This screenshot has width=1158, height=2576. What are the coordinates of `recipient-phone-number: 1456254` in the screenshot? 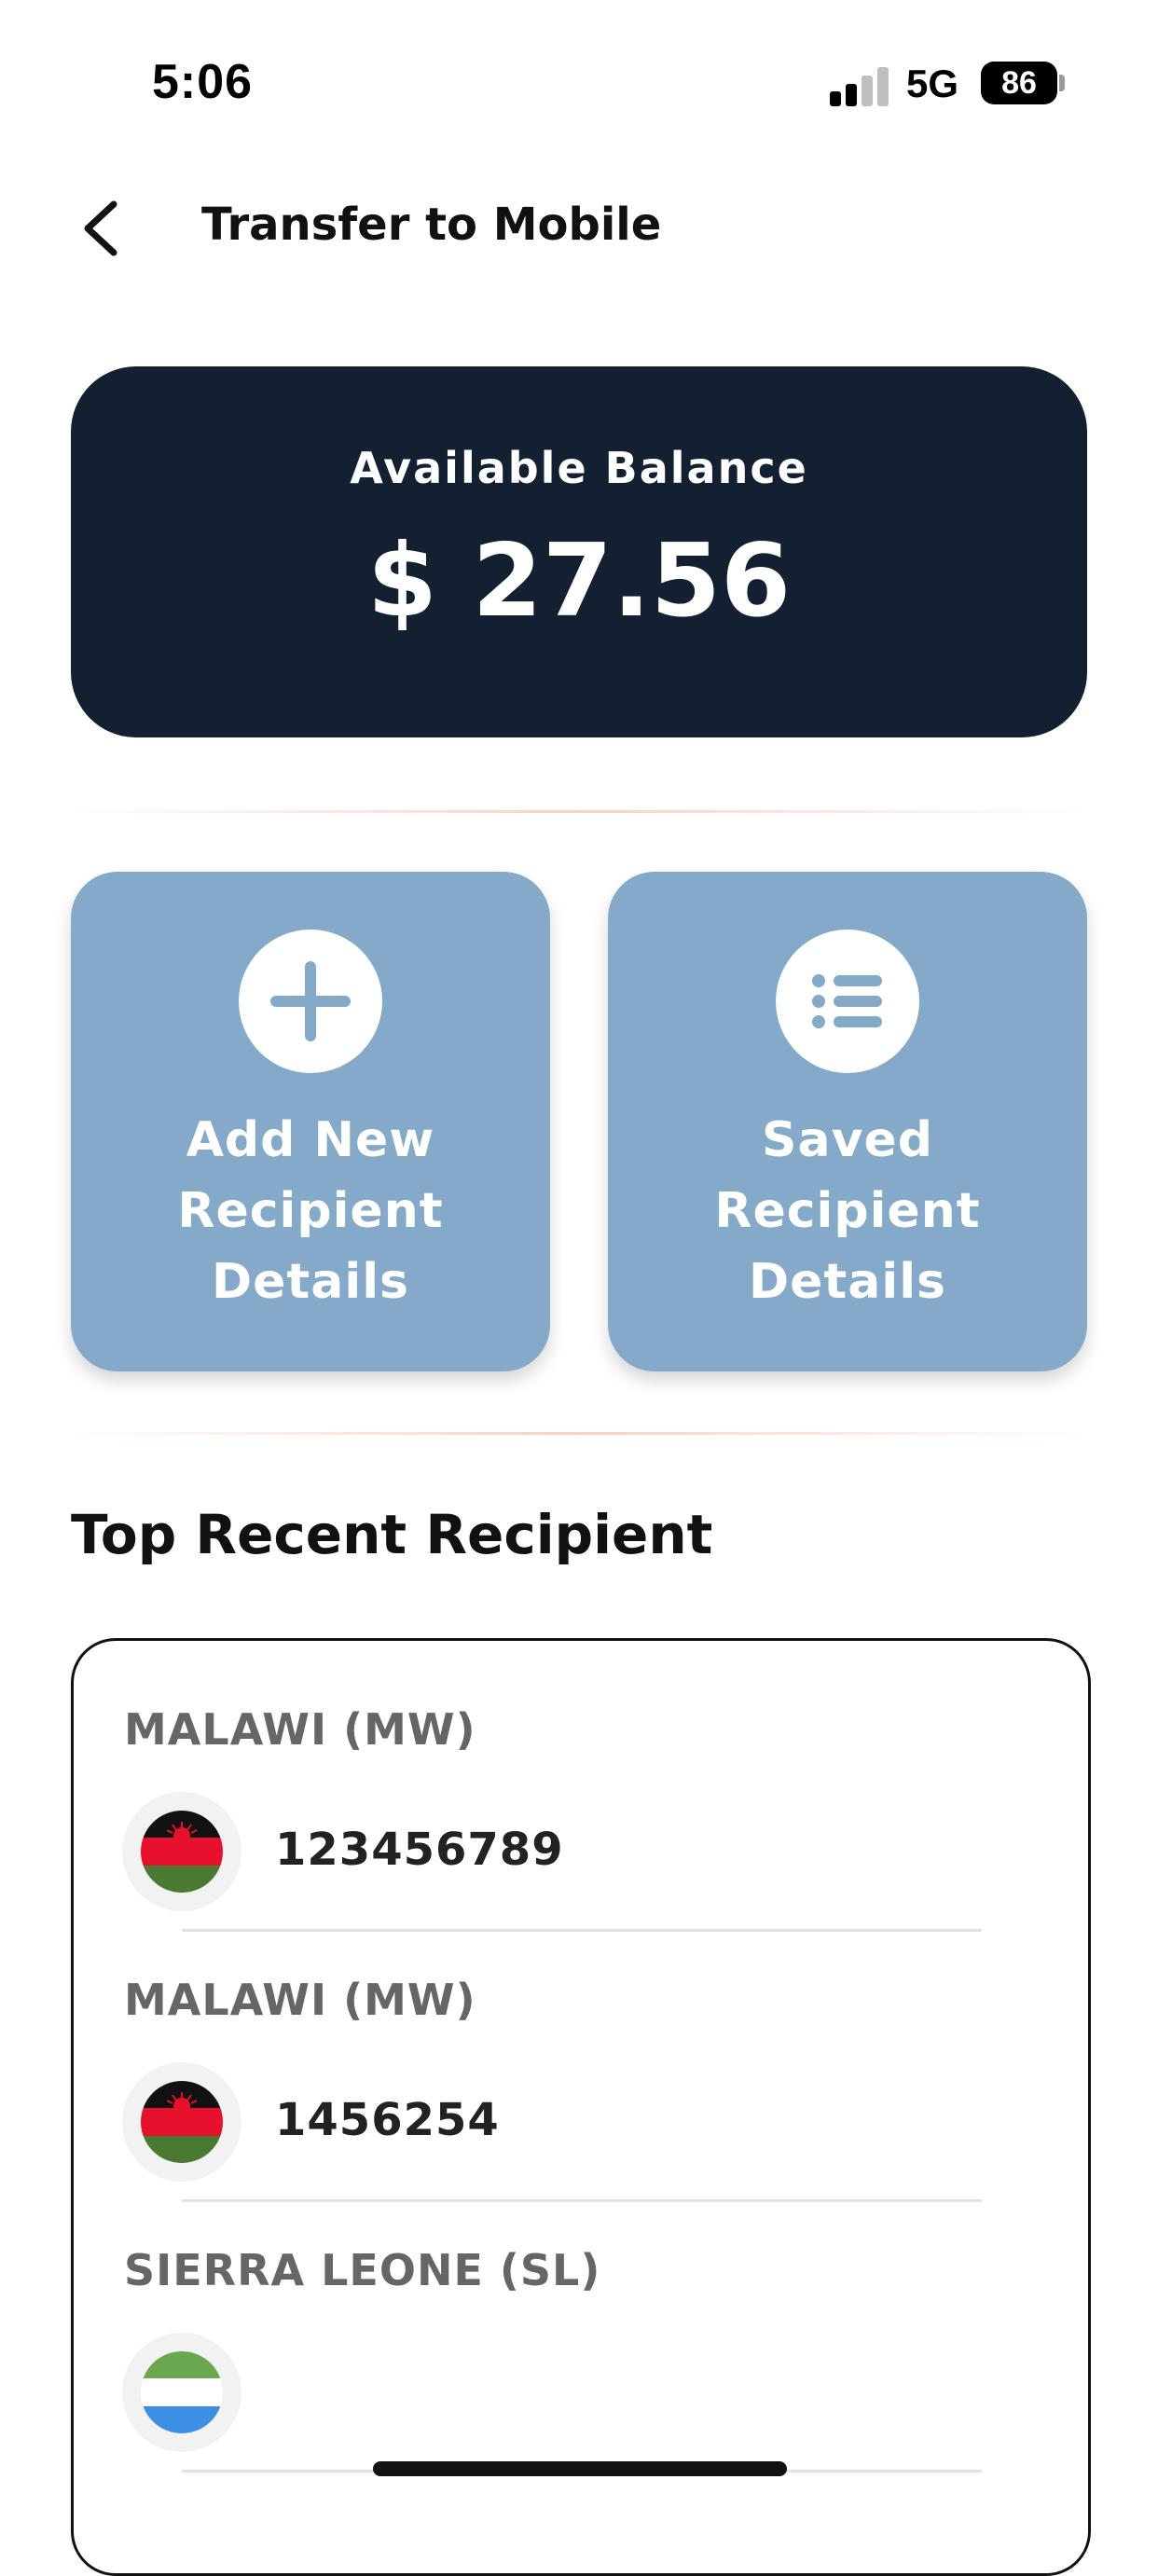 It's located at (388, 2120).